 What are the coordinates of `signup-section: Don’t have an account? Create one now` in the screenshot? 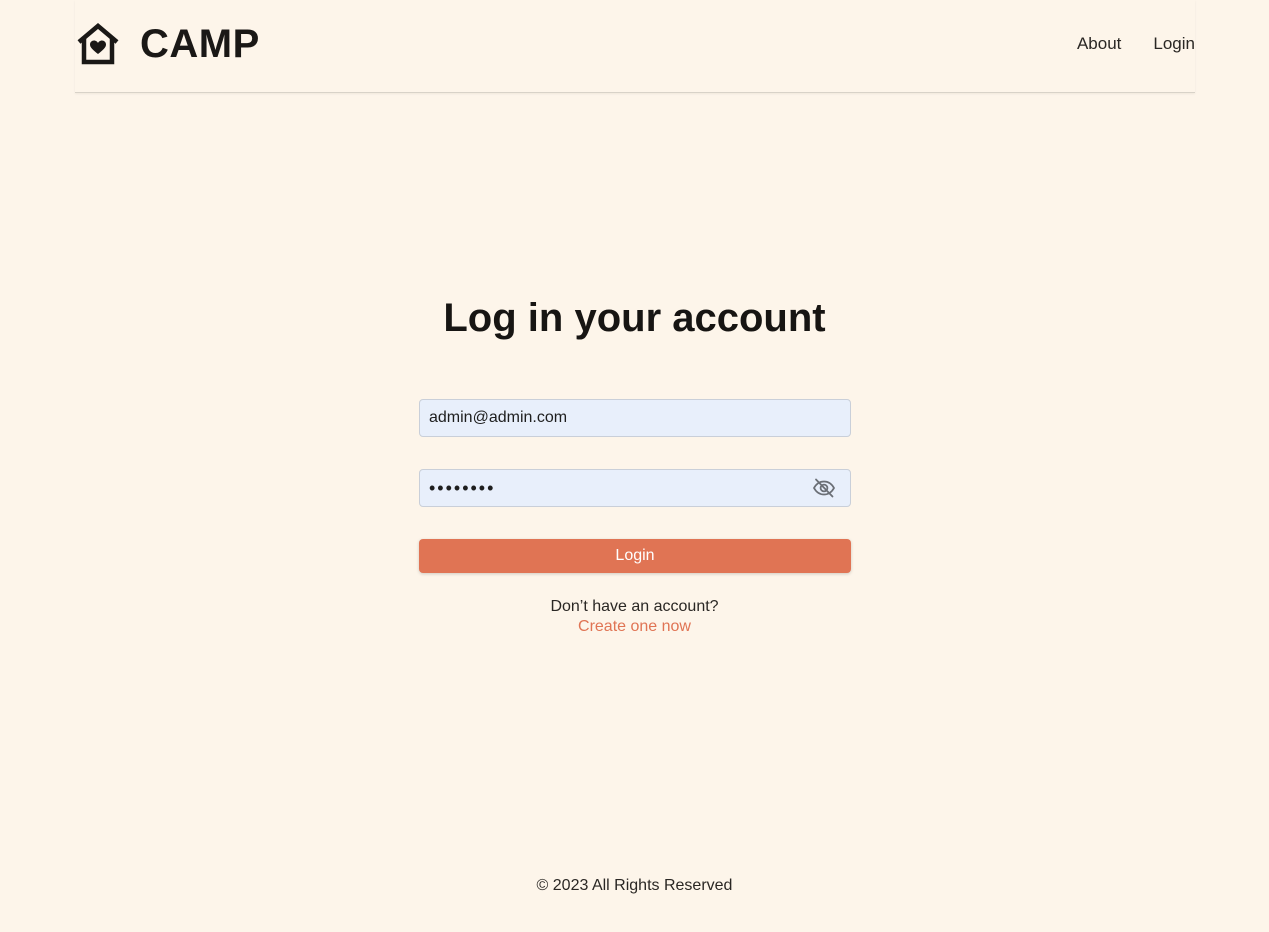 It's located at (634, 617).